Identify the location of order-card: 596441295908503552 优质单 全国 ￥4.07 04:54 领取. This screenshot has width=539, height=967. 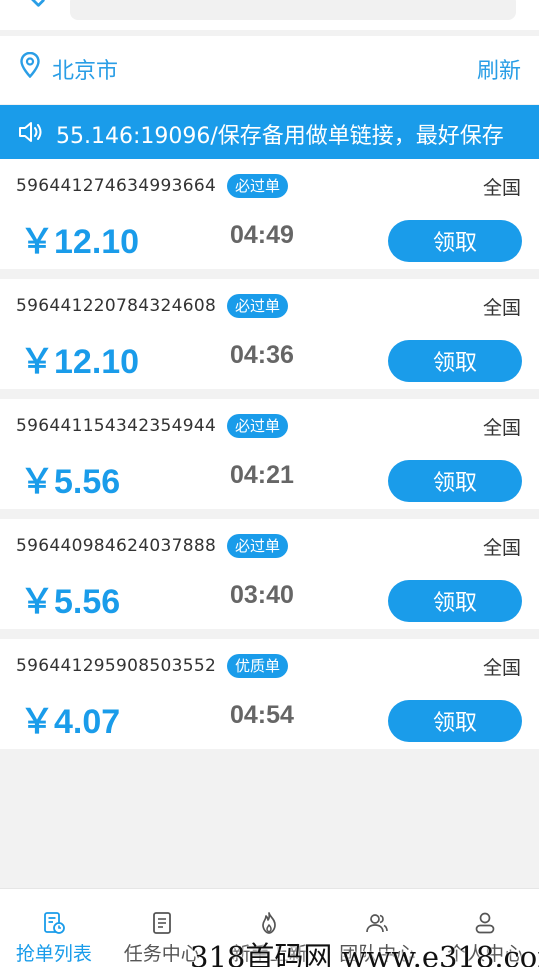
(269, 694).